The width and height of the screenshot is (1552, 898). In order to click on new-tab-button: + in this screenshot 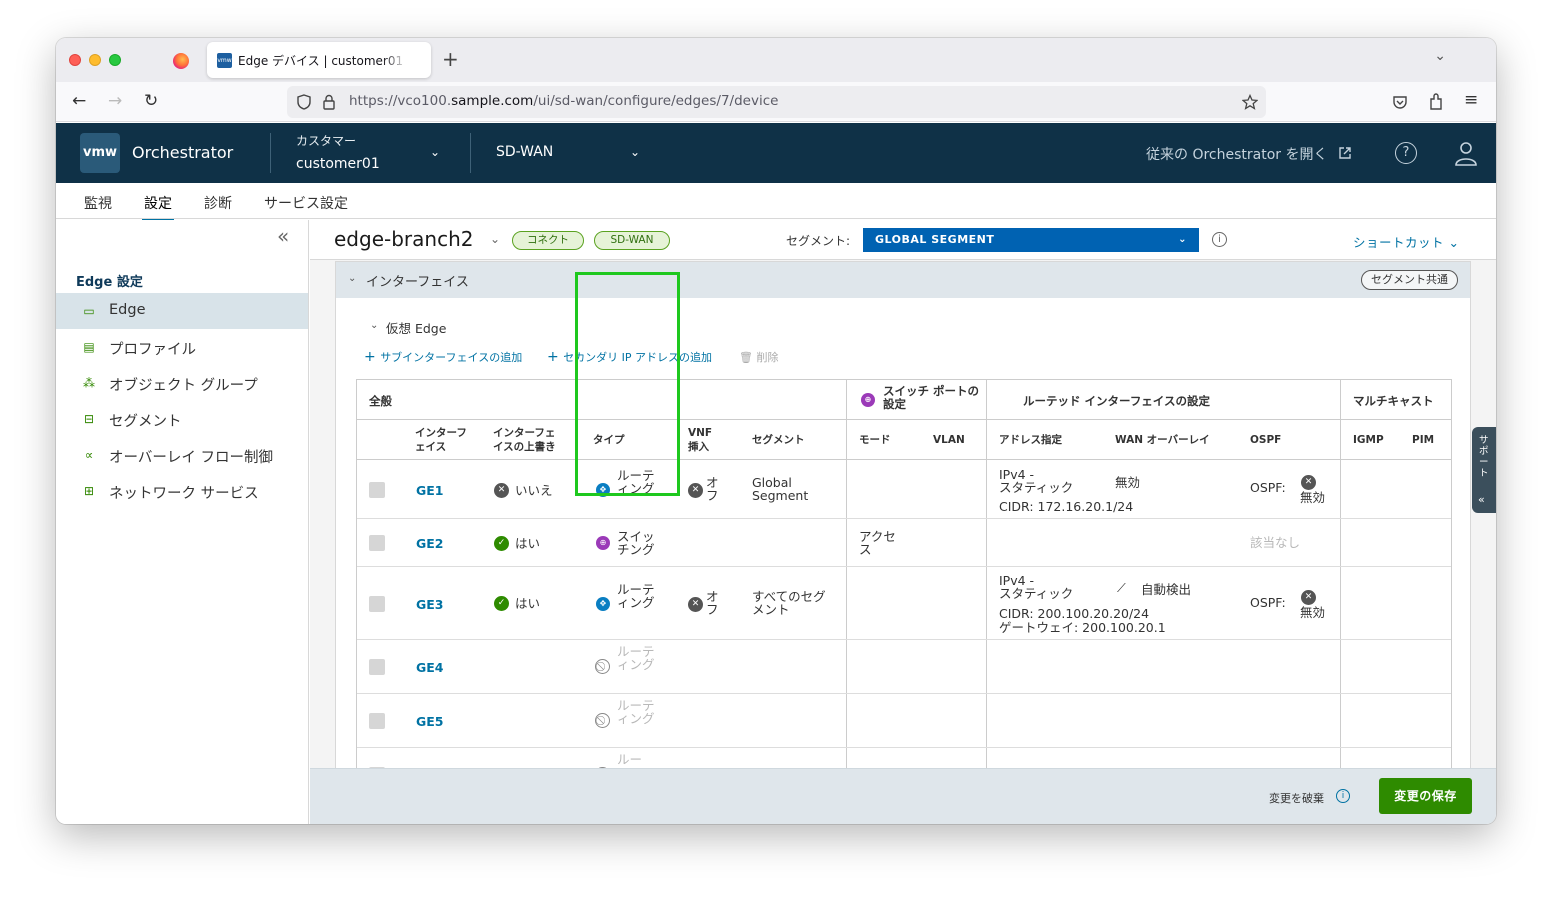, I will do `click(450, 59)`.